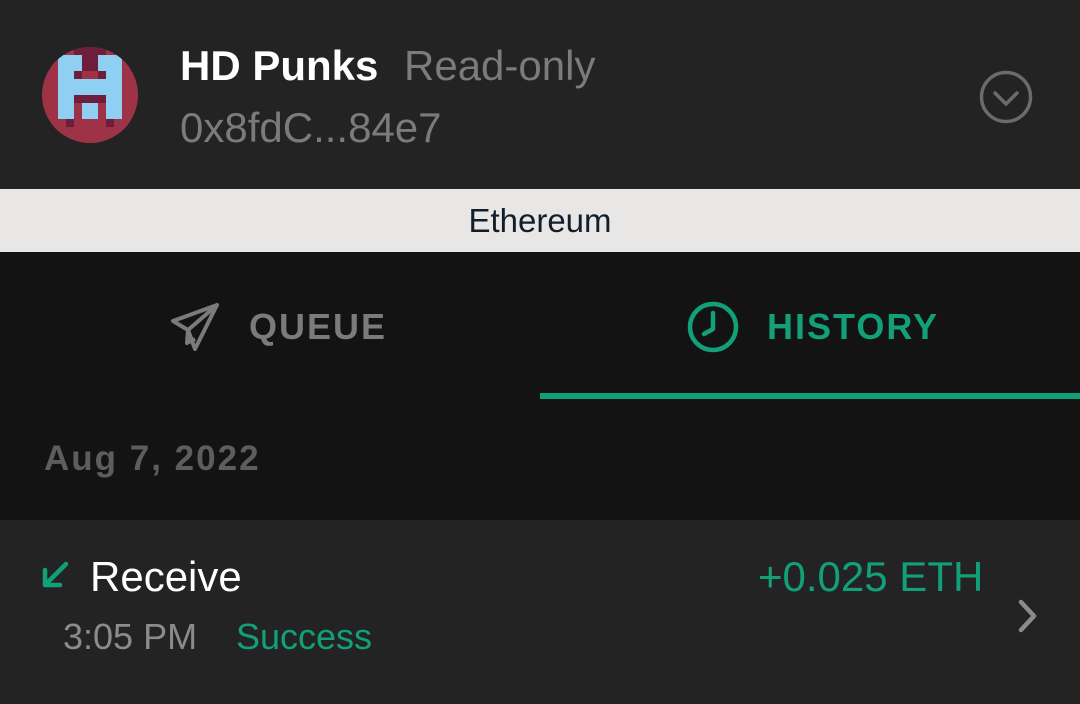 The width and height of the screenshot is (1080, 704). I want to click on transaction-status: Success, so click(304, 636).